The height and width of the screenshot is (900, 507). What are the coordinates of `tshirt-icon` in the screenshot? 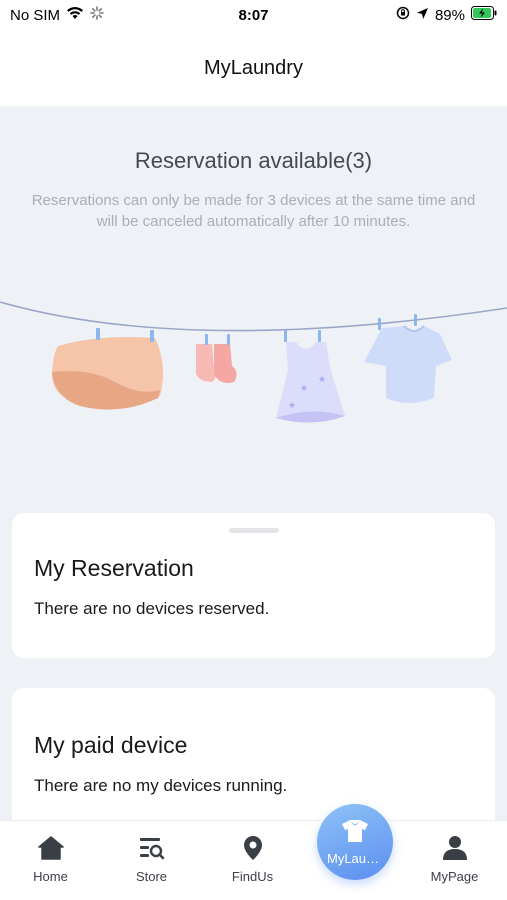 It's located at (355, 833).